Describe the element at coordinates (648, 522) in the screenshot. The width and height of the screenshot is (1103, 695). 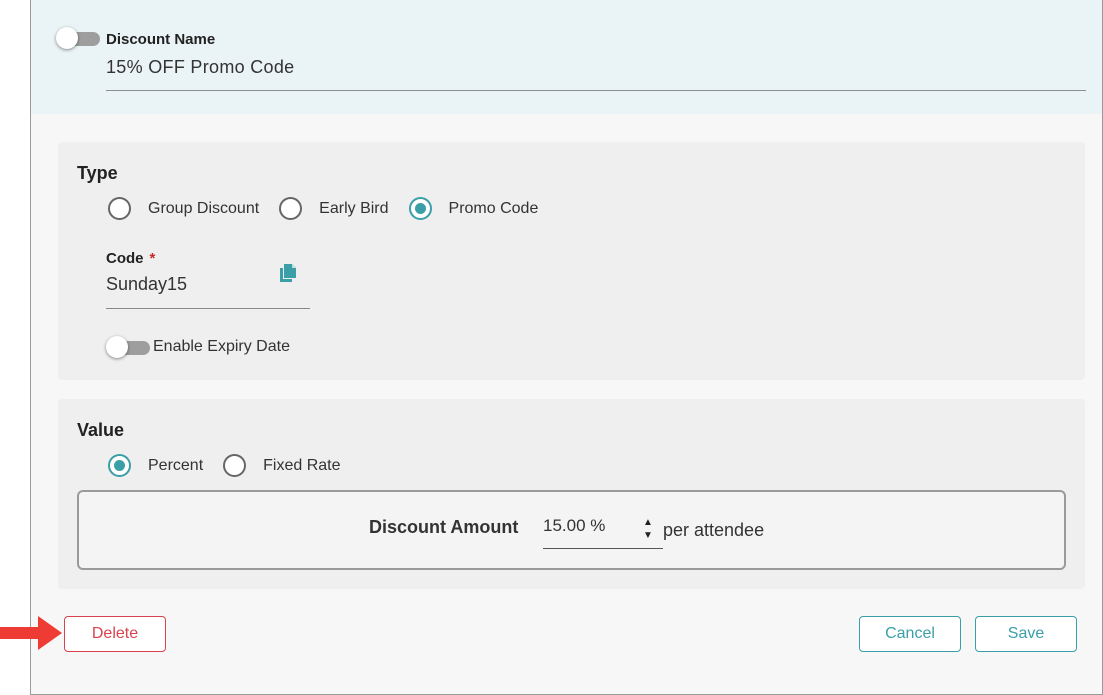
I see `spinner-up-icon: ▲` at that location.